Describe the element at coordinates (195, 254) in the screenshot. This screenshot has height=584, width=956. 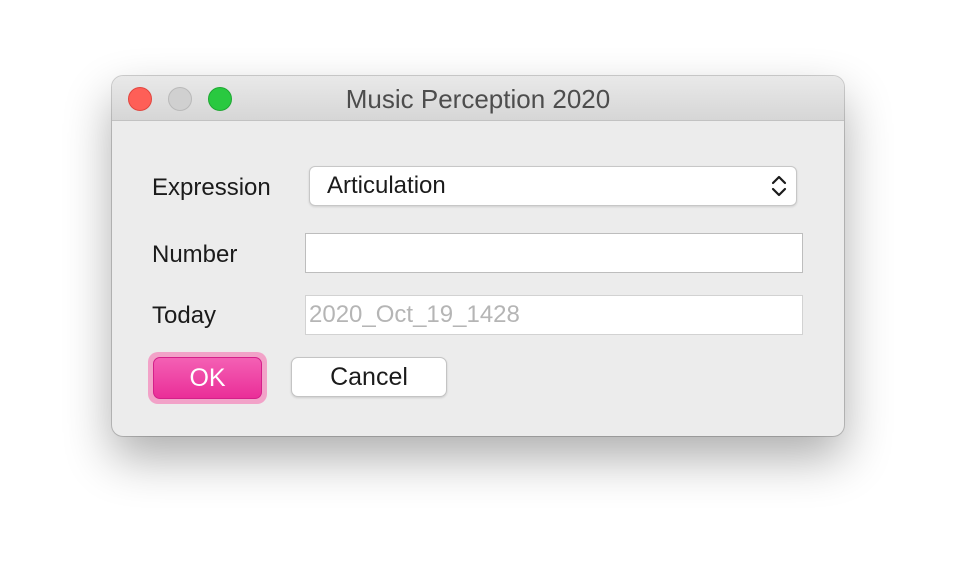
I see `number-label: Number` at that location.